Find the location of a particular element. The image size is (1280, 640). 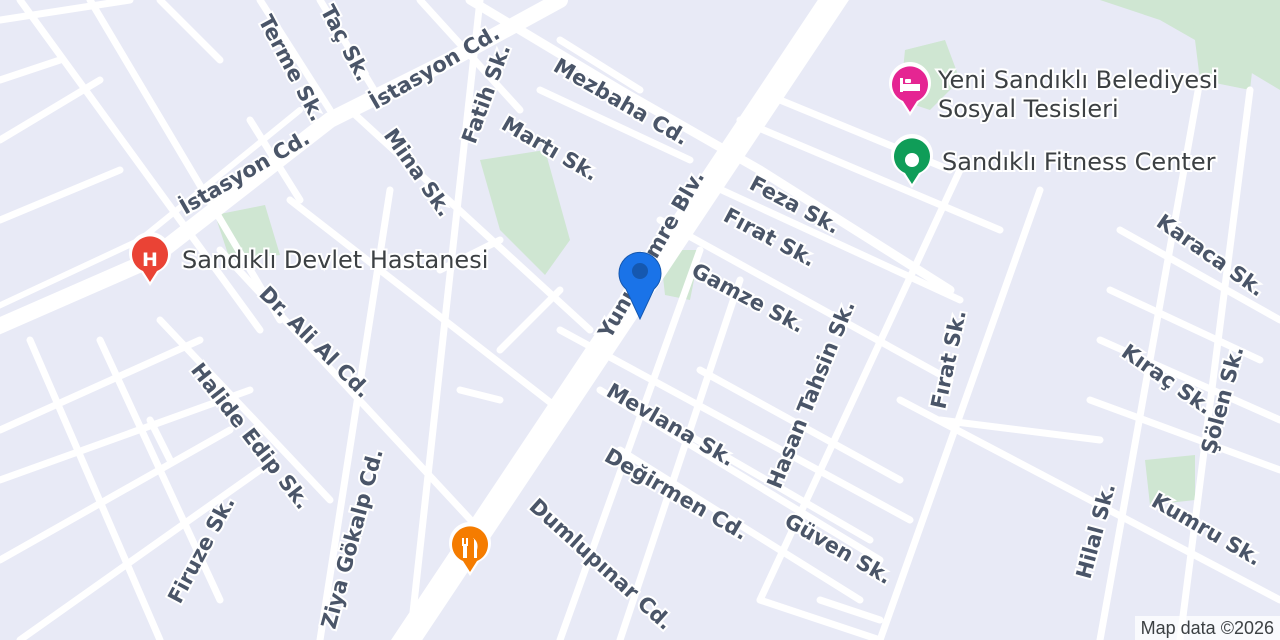

poi-label-hospital: Sandıklı Devlet Hastanesi is located at coordinates (335, 260).